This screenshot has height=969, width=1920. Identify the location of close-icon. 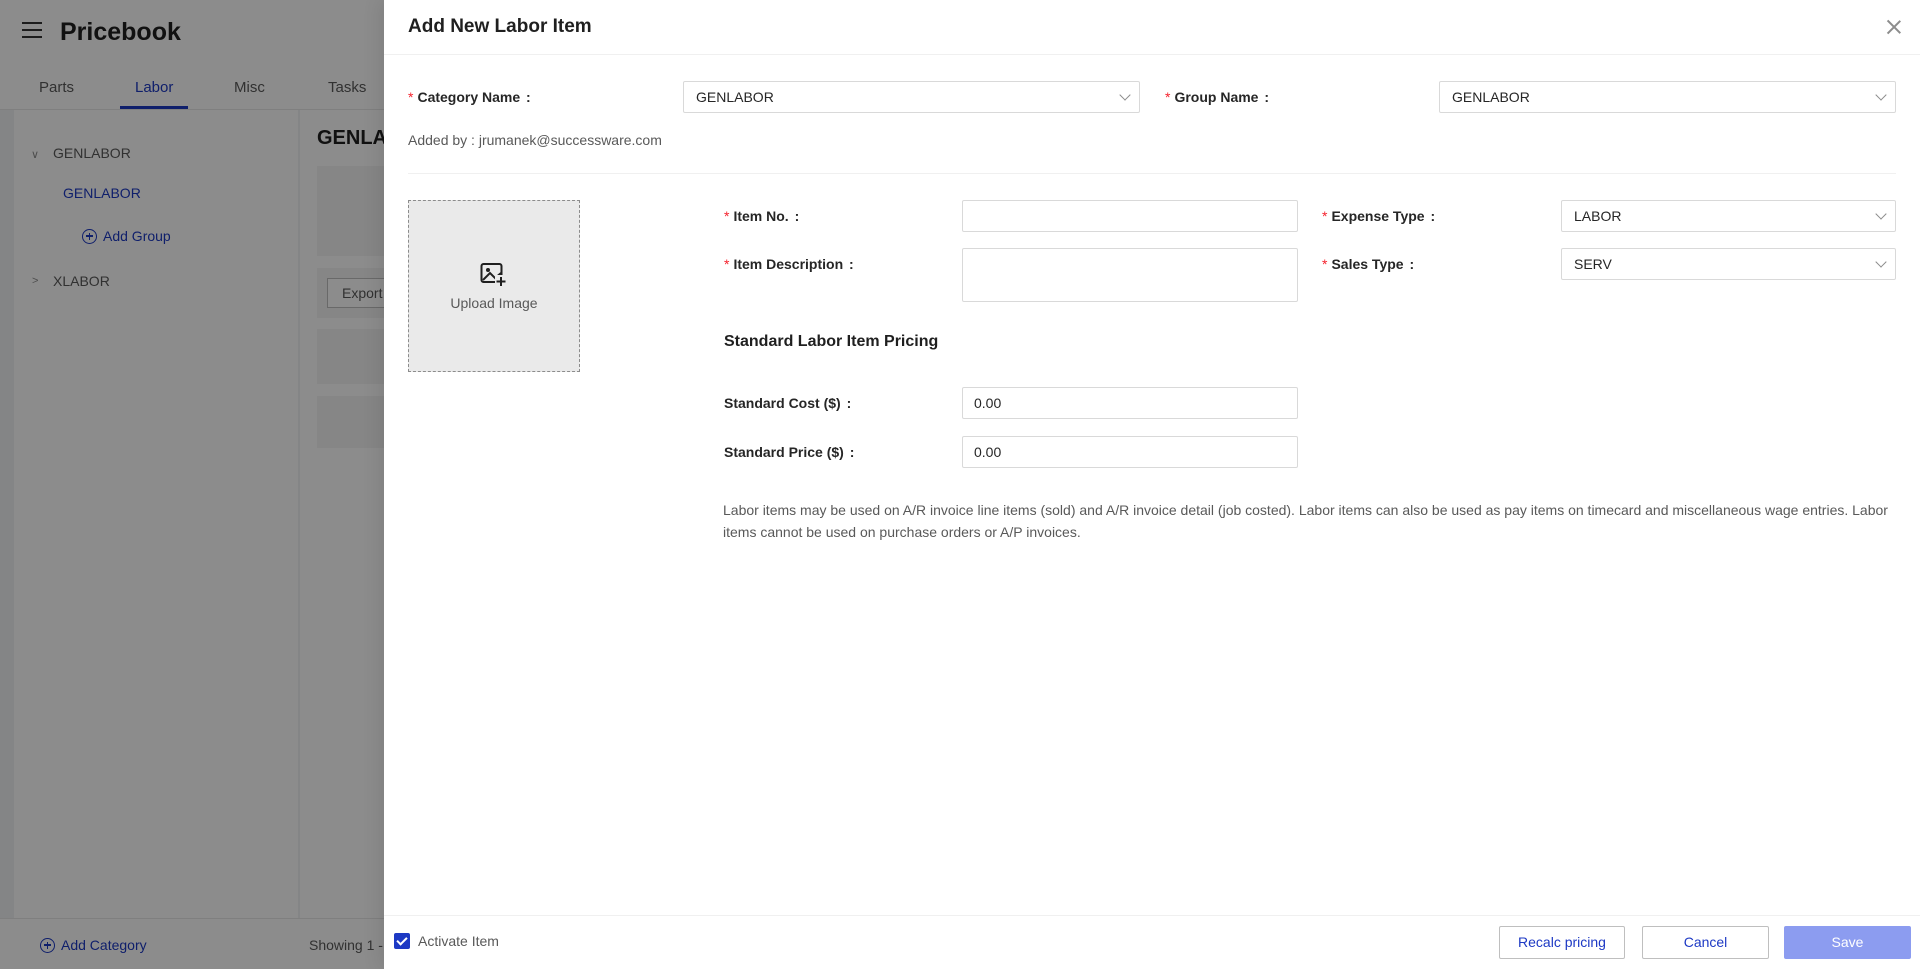
(1894, 27).